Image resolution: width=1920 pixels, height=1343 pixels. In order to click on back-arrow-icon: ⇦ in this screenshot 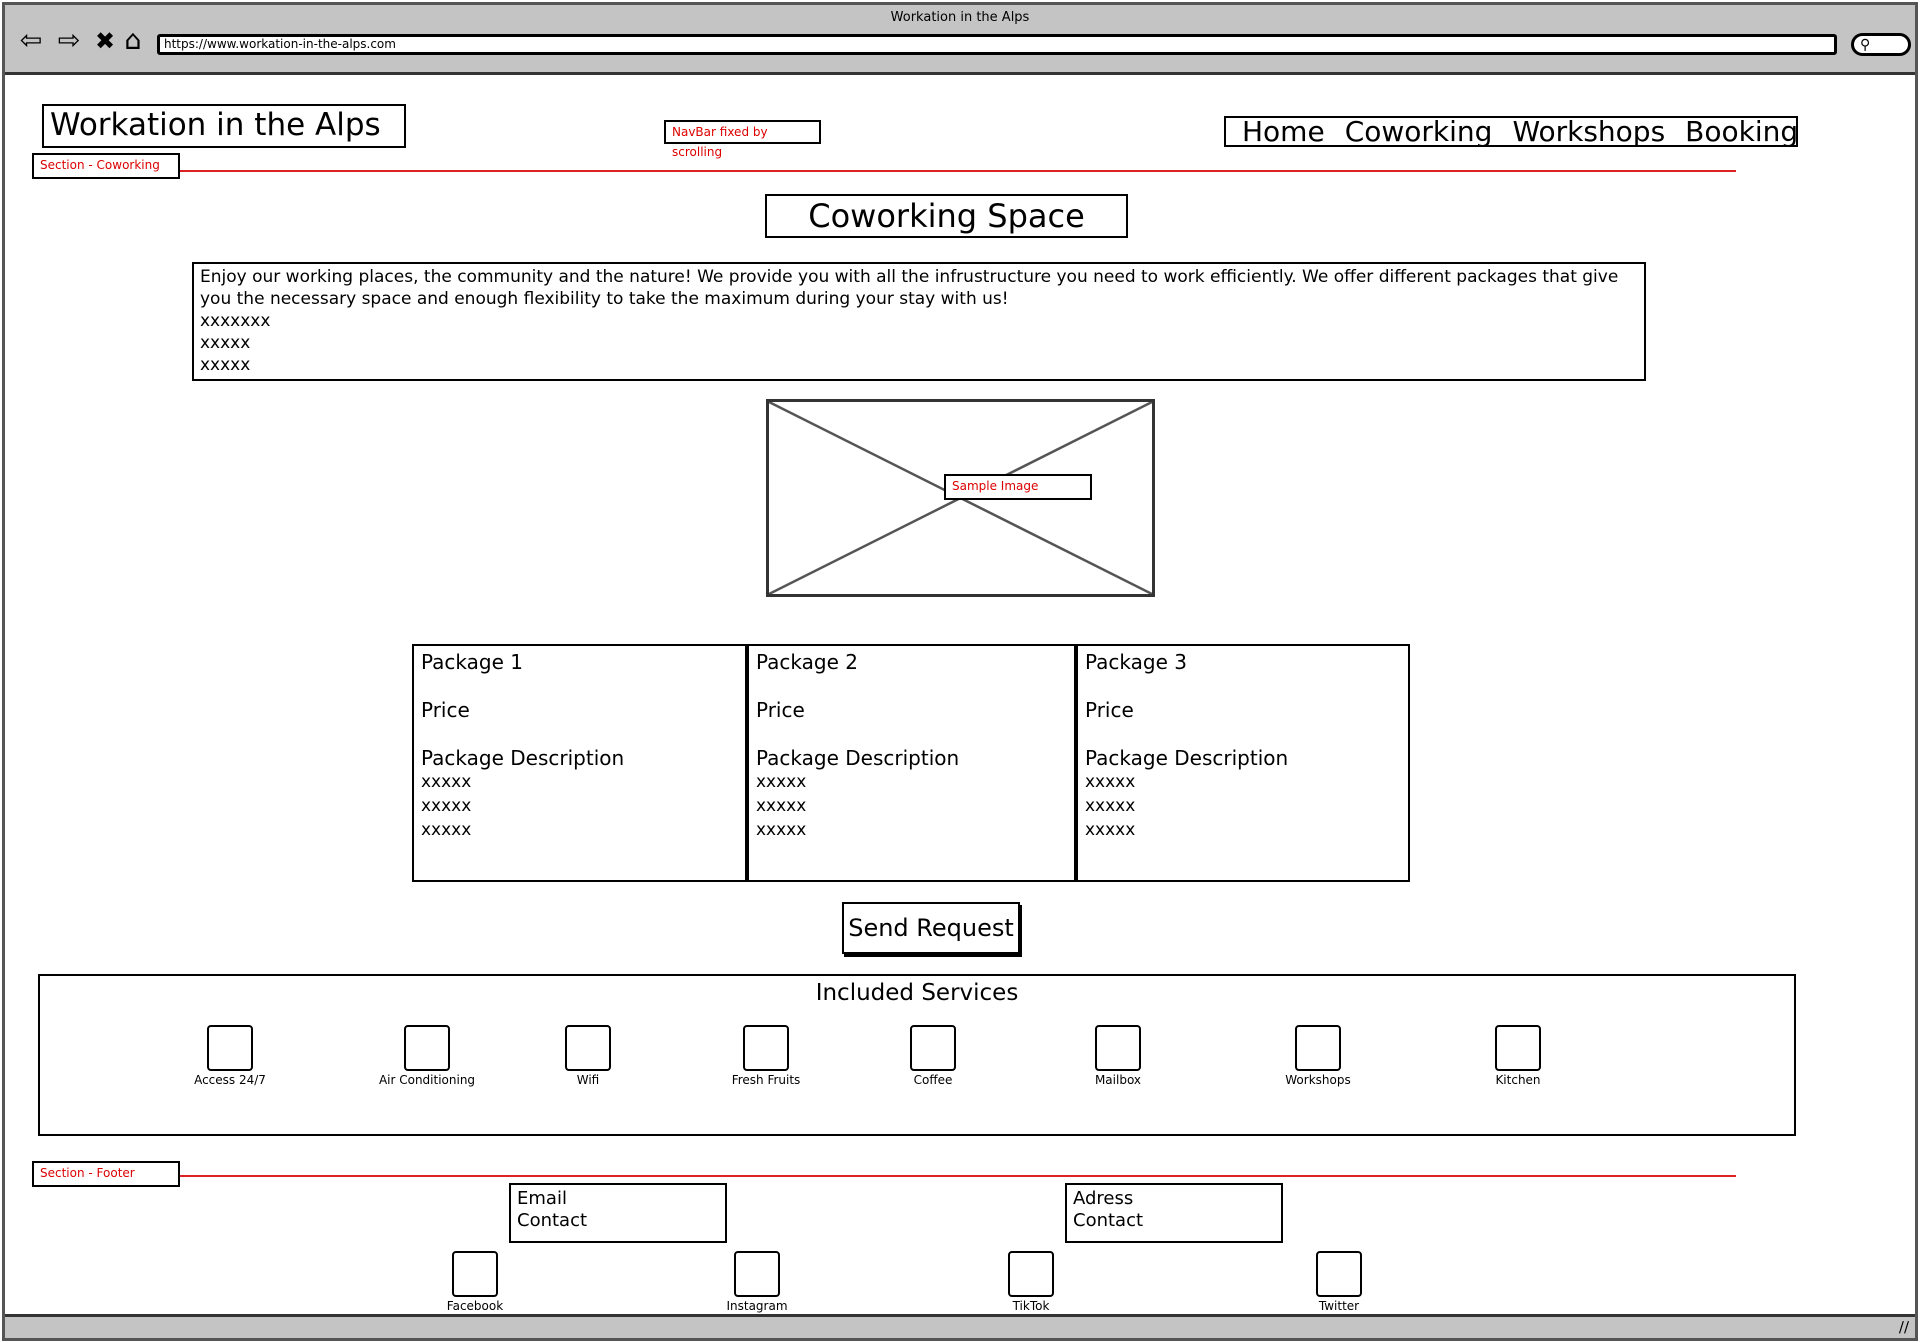, I will do `click(31, 41)`.